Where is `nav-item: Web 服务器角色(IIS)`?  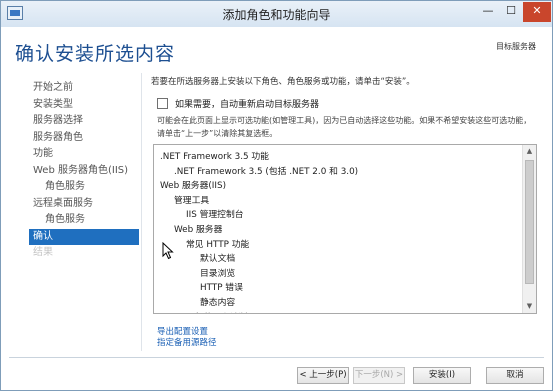
nav-item: Web 服务器角色(IIS) is located at coordinates (84, 171).